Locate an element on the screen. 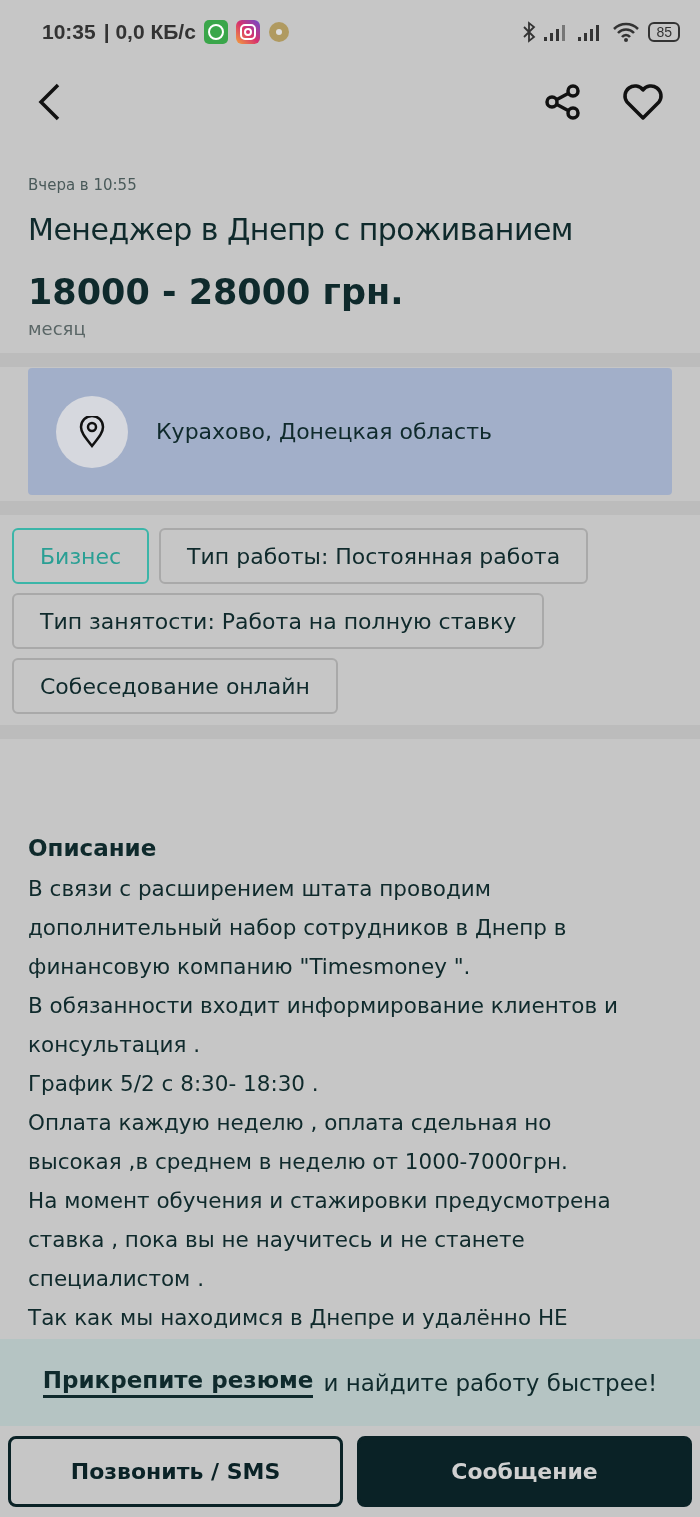  disc-icon is located at coordinates (278, 32).